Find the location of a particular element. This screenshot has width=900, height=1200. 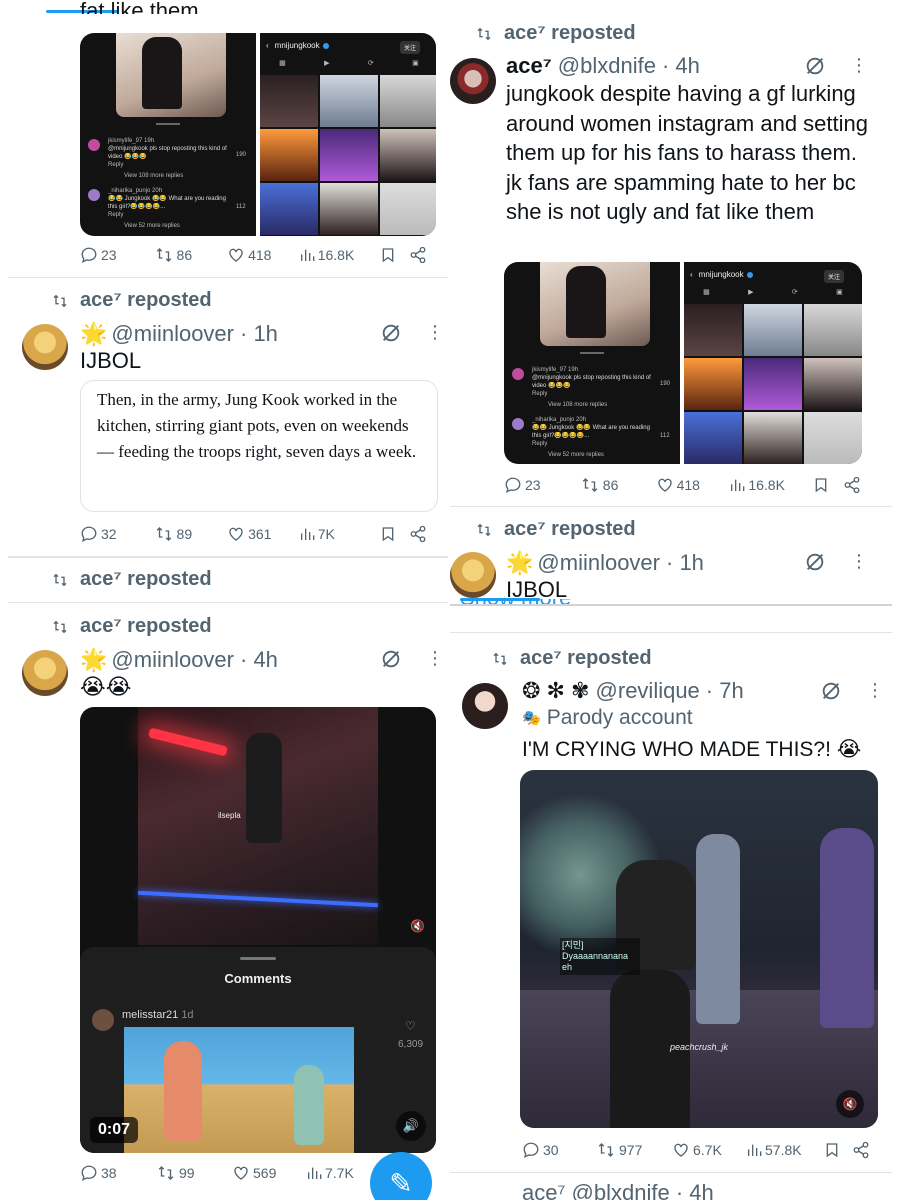

volume-icon: 🔊 is located at coordinates (411, 1126).